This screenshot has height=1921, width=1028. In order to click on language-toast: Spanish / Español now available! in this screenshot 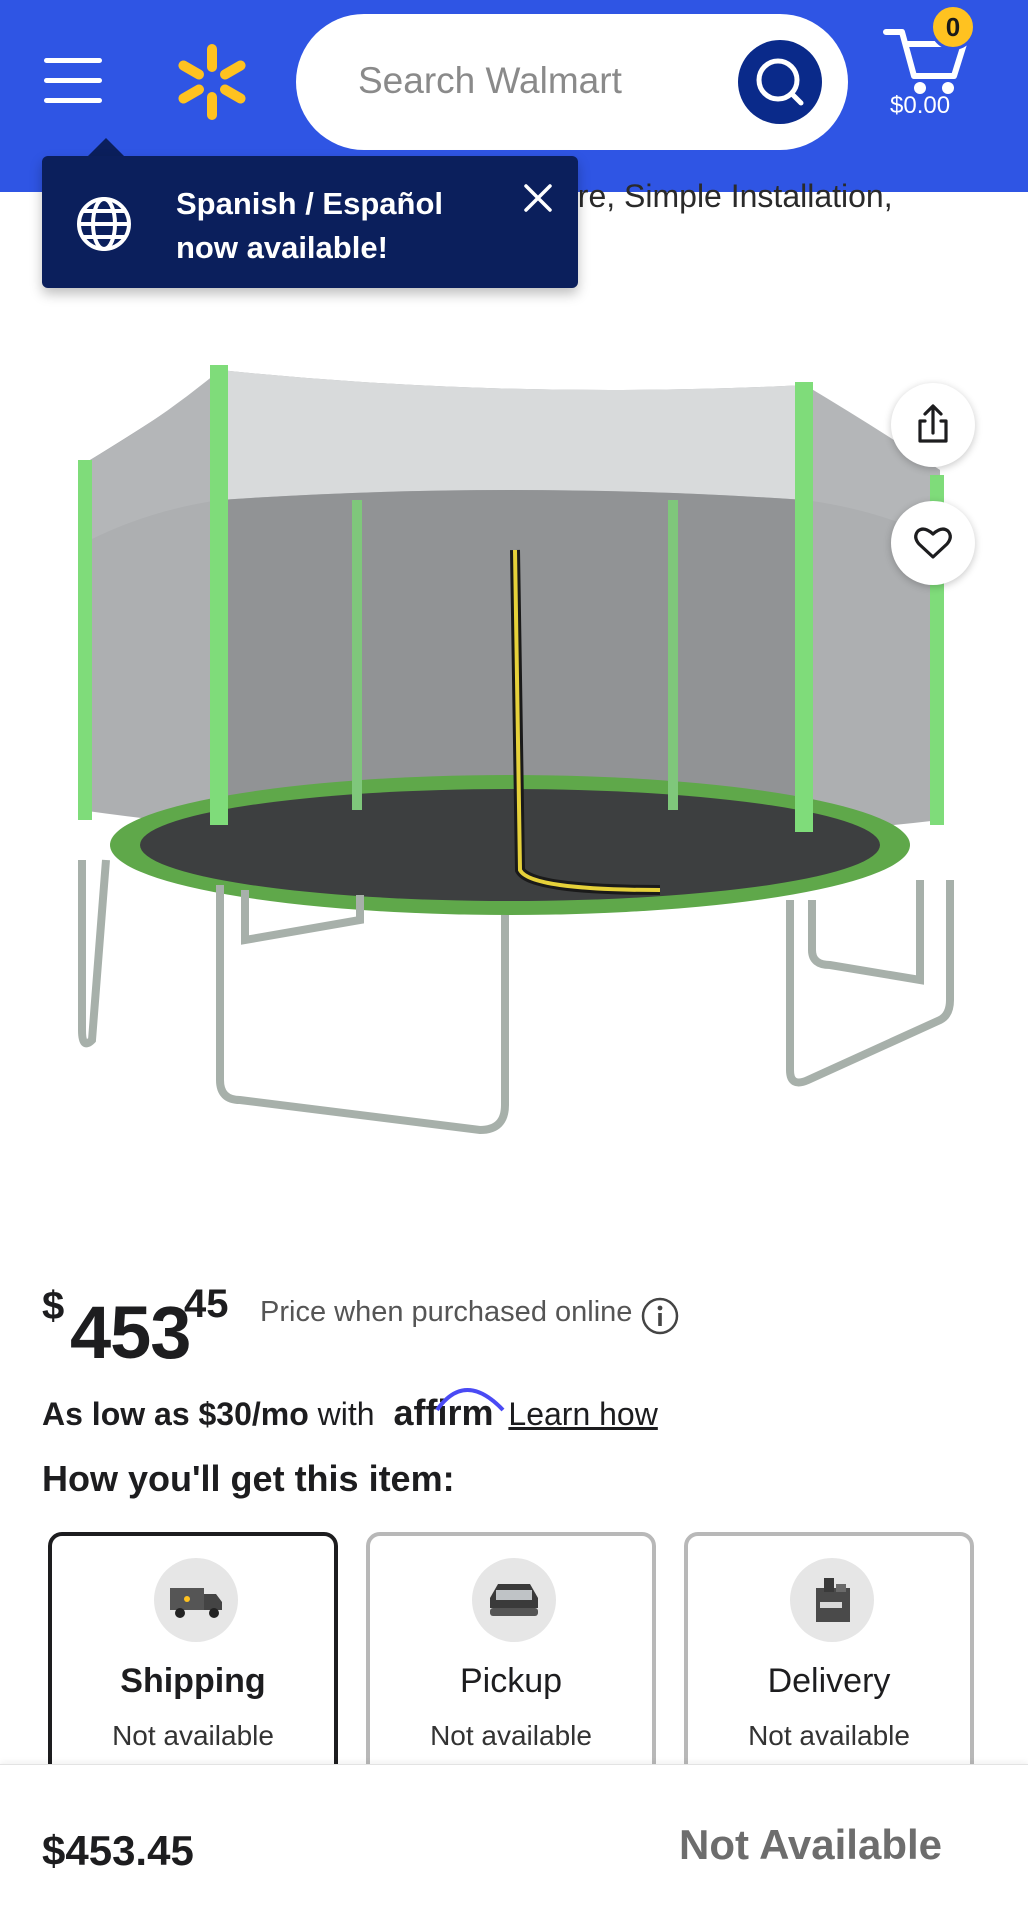, I will do `click(310, 222)`.